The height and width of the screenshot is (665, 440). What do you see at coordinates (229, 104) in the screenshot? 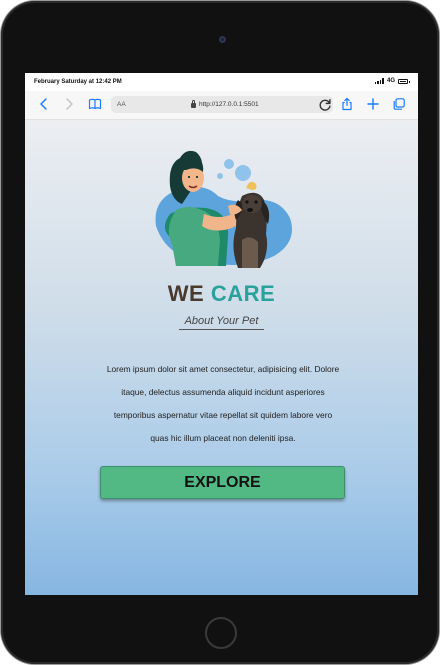
I see `url-text: http://127.0.0.1:5501` at bounding box center [229, 104].